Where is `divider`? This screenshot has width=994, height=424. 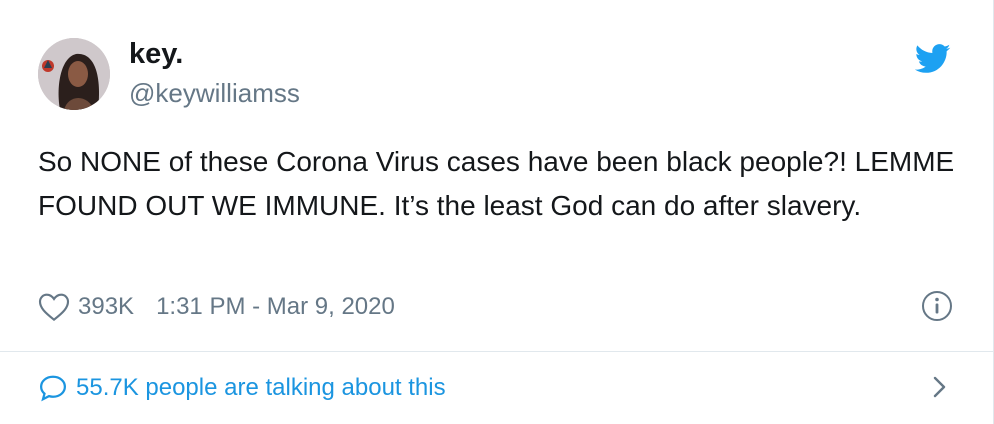
divider is located at coordinates (497, 351).